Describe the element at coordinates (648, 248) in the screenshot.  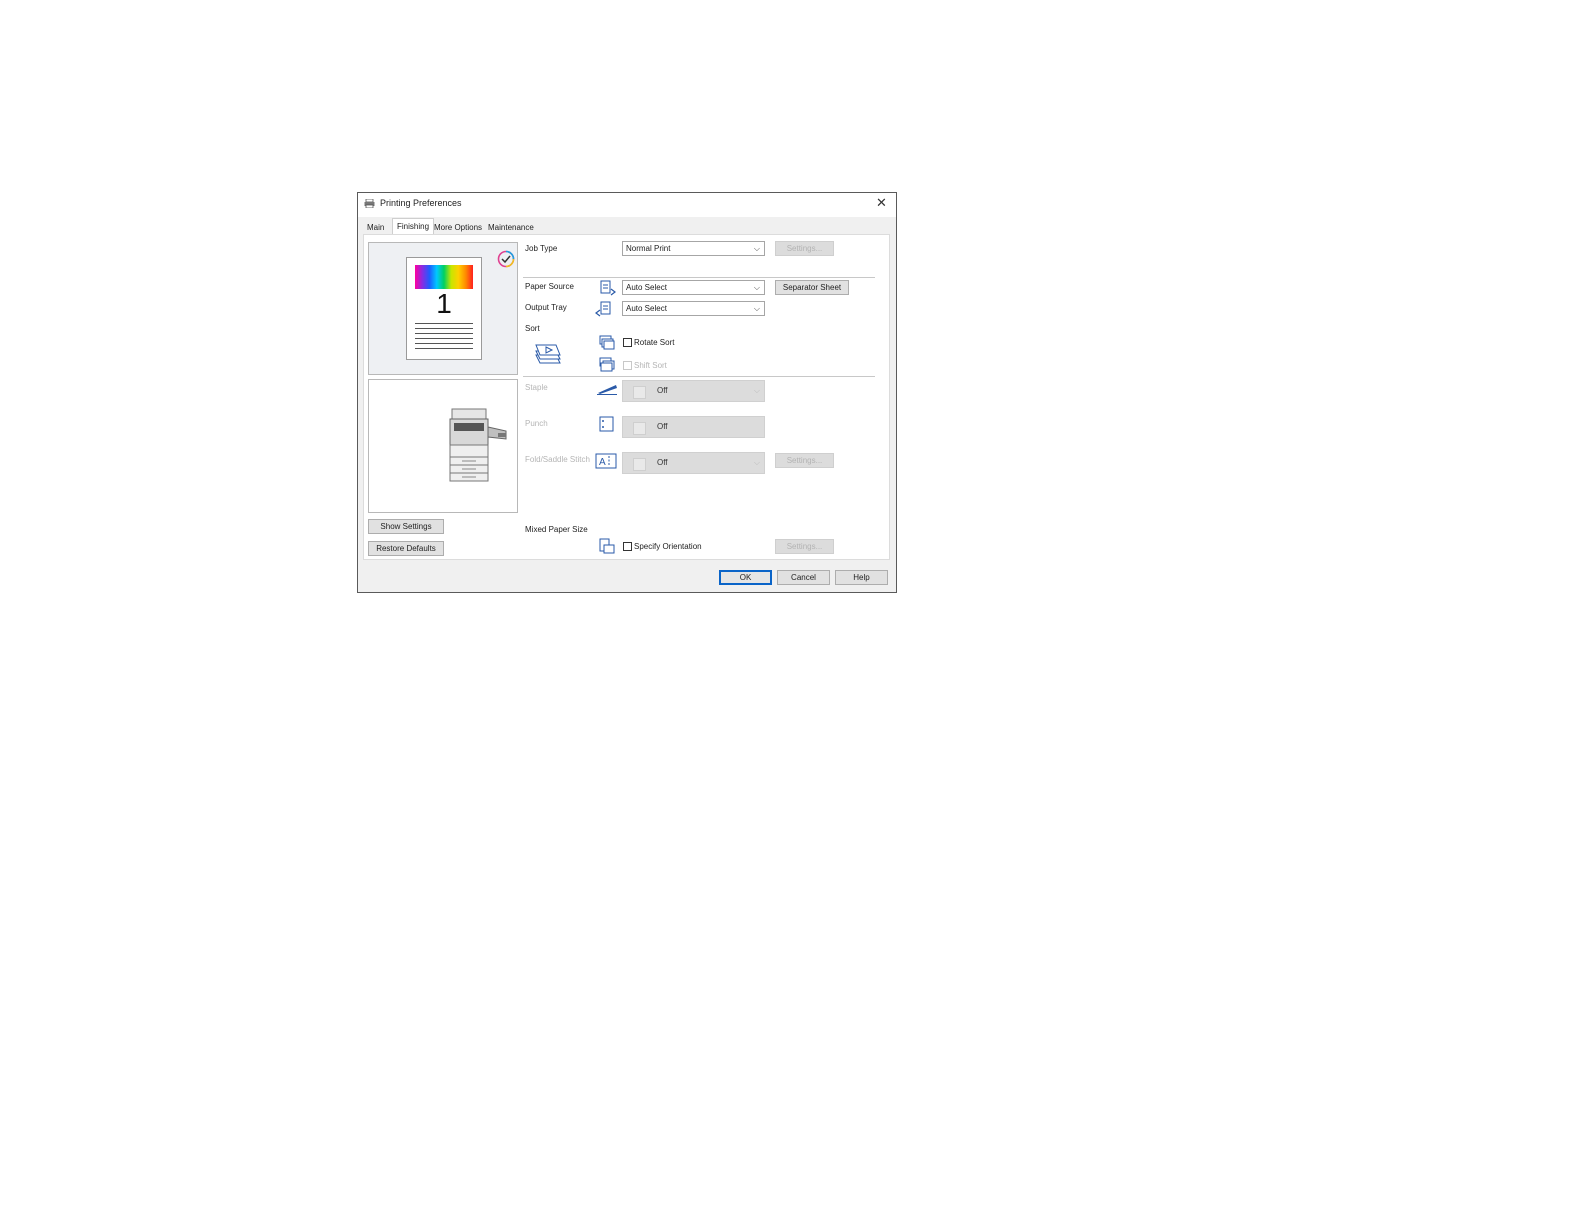
I see `job-type-value: Normal Print` at that location.